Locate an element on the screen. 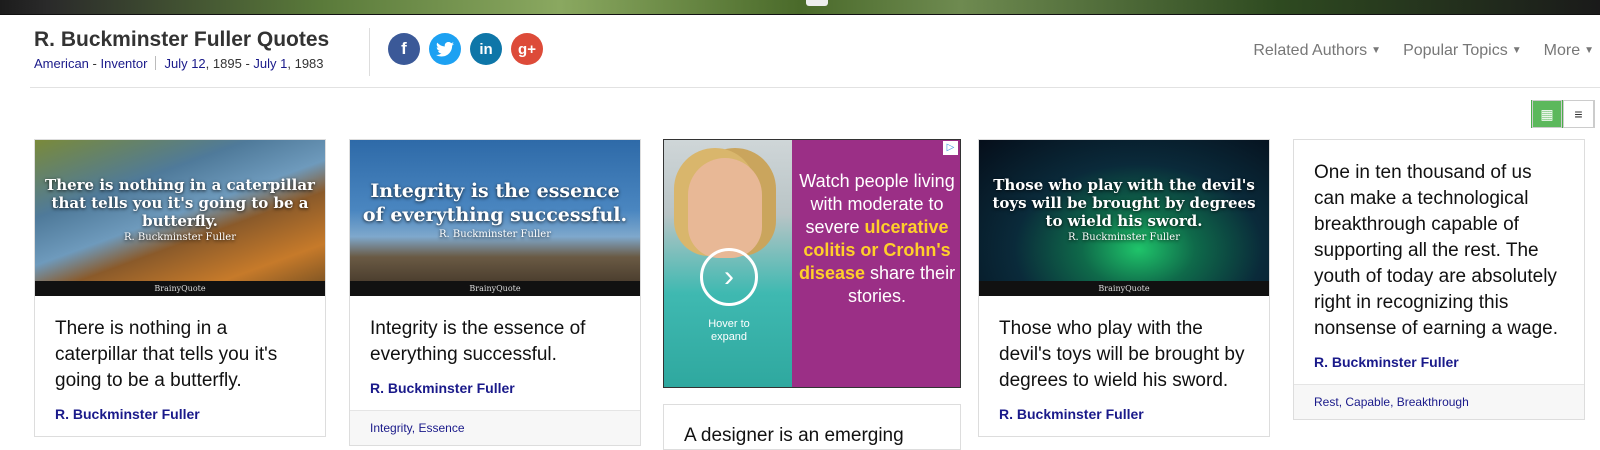 The width and height of the screenshot is (1600, 450). play-icon: › is located at coordinates (729, 277).